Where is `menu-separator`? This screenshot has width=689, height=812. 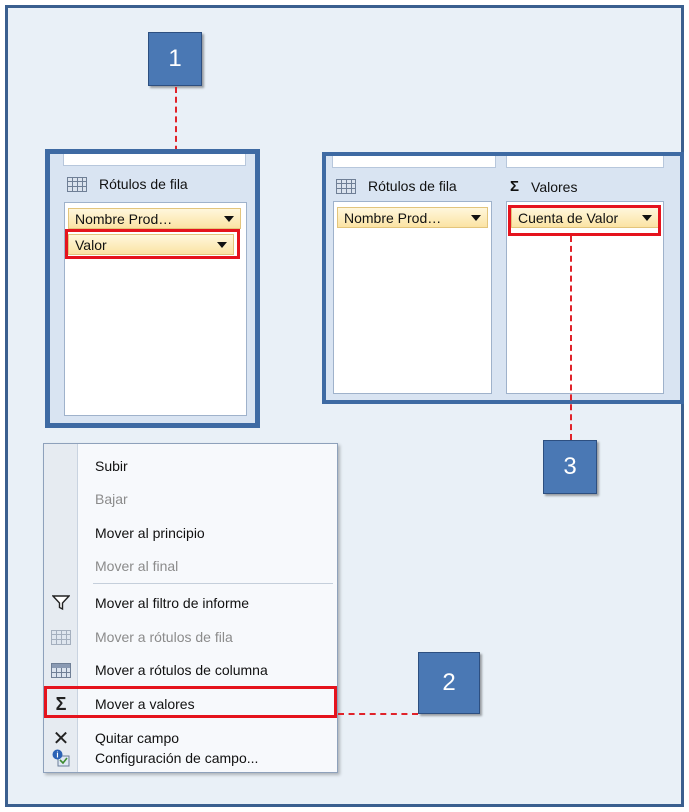
menu-separator is located at coordinates (213, 583).